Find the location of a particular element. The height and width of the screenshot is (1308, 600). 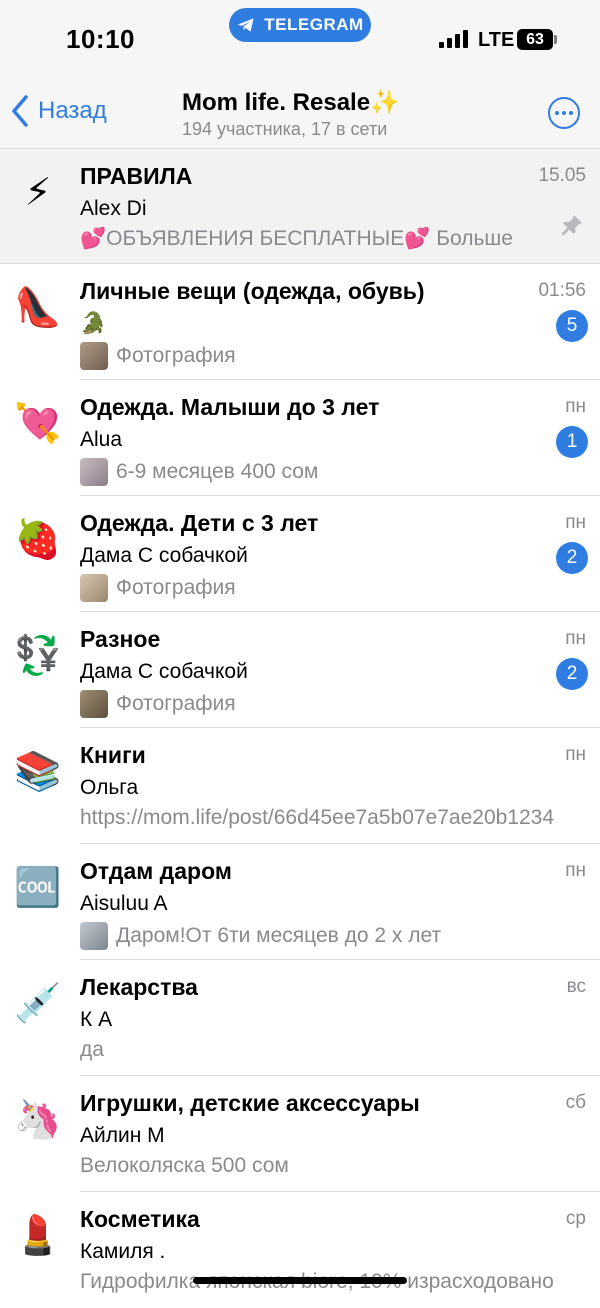

topic-time: вс is located at coordinates (576, 986).